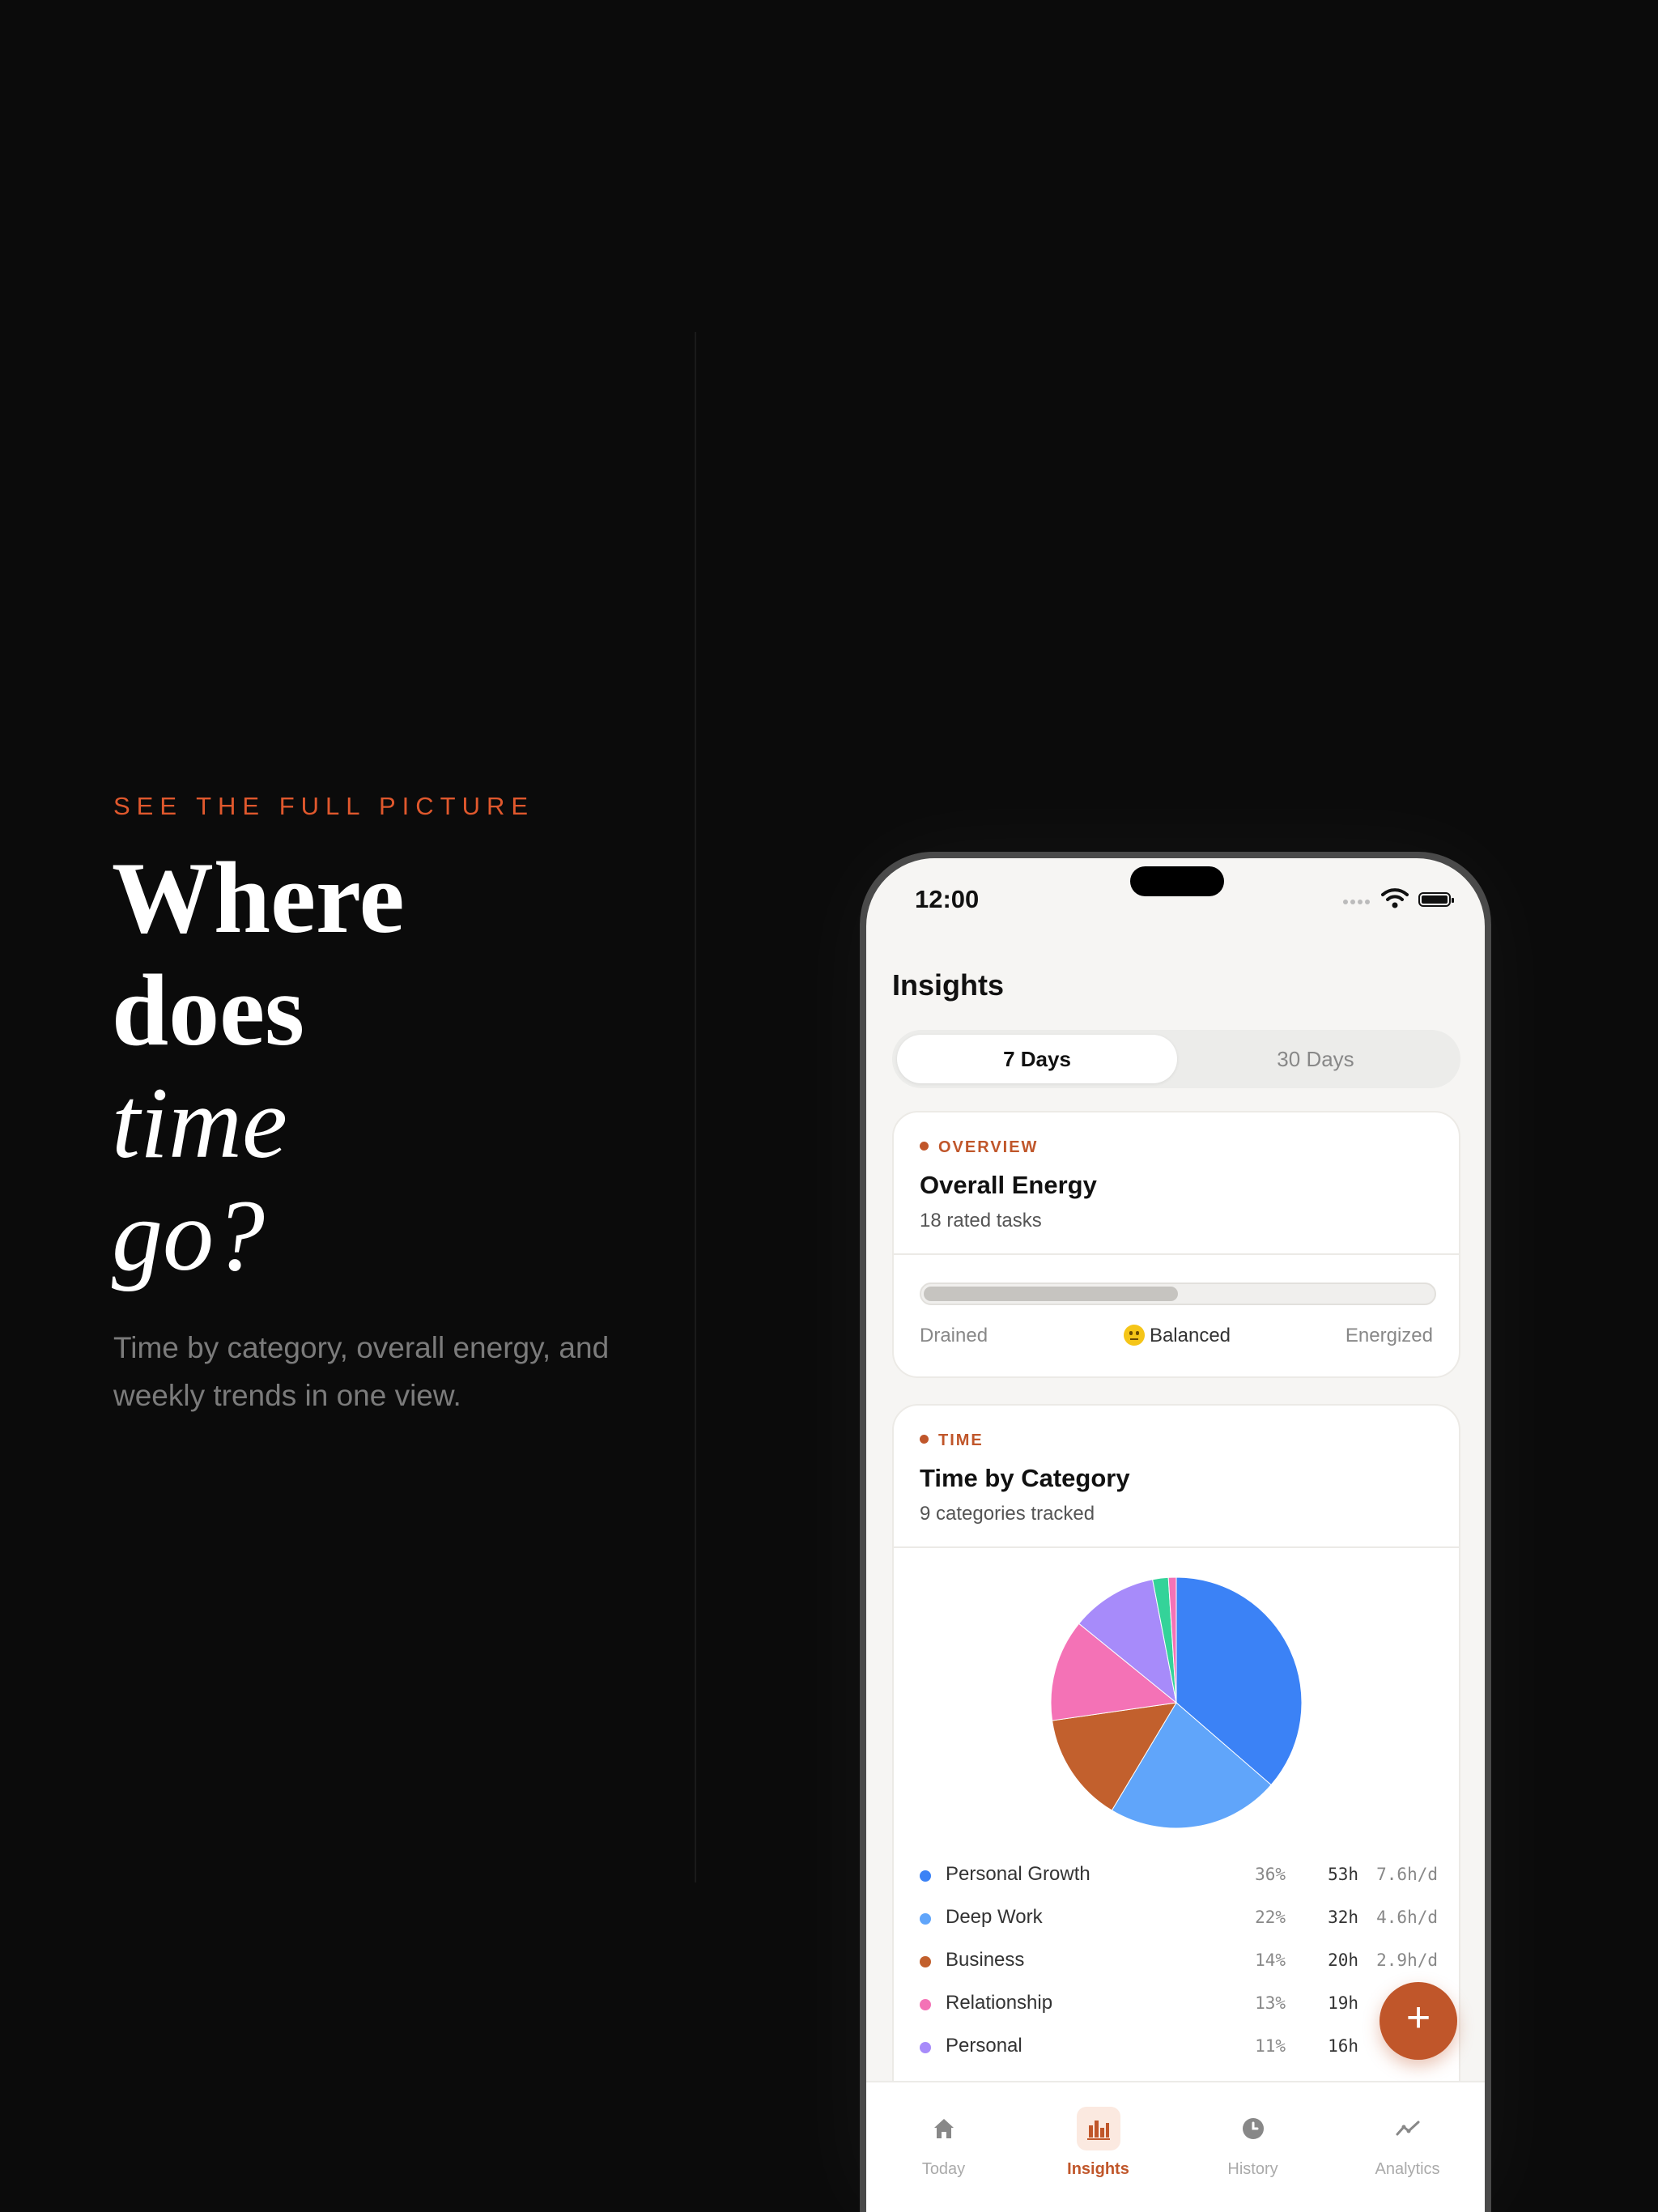 The image size is (1658, 2212). Describe the element at coordinates (944, 2129) in the screenshot. I see `home-icon` at that location.